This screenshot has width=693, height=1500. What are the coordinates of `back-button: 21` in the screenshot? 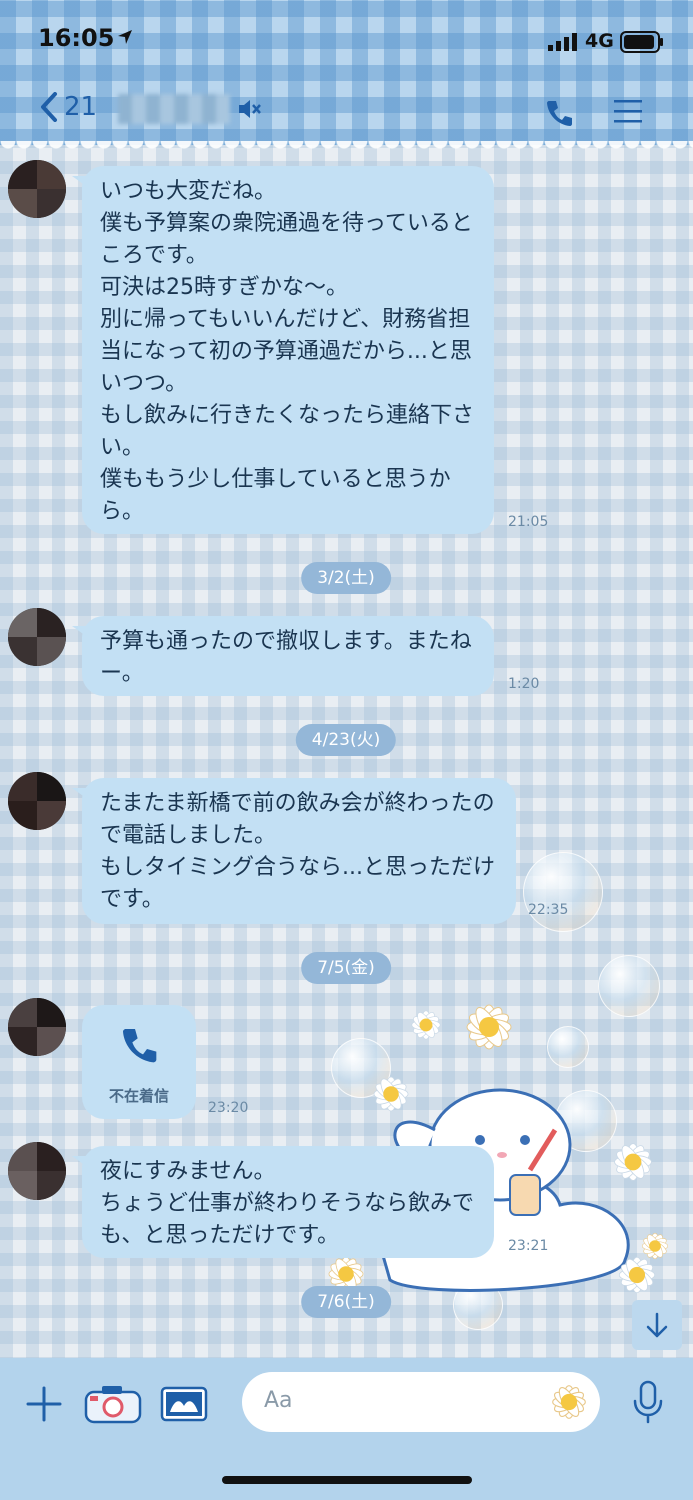 It's located at (68, 107).